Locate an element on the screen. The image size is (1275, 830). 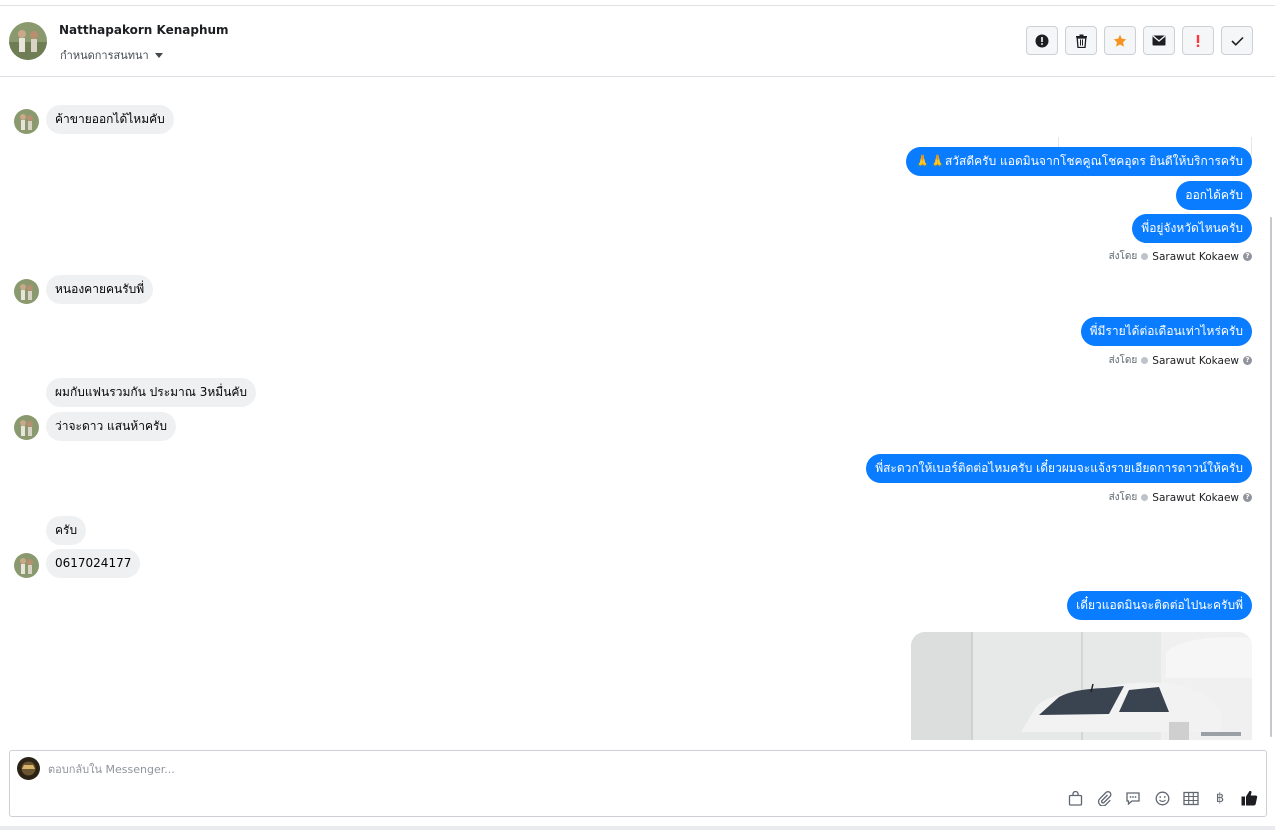
outgoing-message: พี่อยู่จังหวัดไหนครับ is located at coordinates (1192, 228).